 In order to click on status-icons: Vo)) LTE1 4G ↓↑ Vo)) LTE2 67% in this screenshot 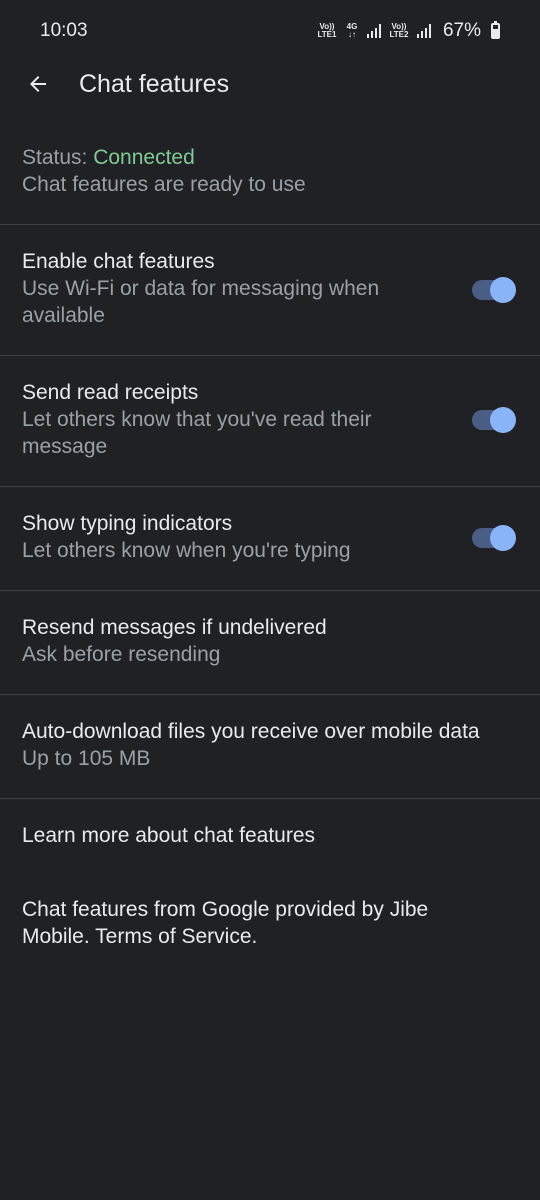, I will do `click(408, 31)`.